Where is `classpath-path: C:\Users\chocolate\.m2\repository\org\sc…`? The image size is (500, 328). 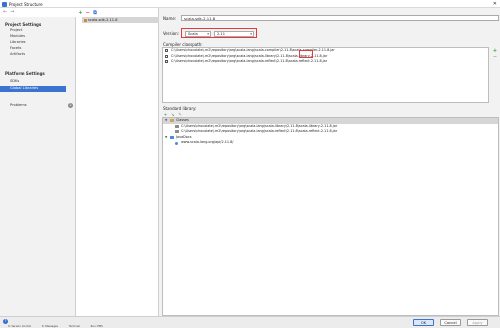 classpath-path: C:\Users\chocolate\.m2\repository\org\sc… is located at coordinates (249, 61).